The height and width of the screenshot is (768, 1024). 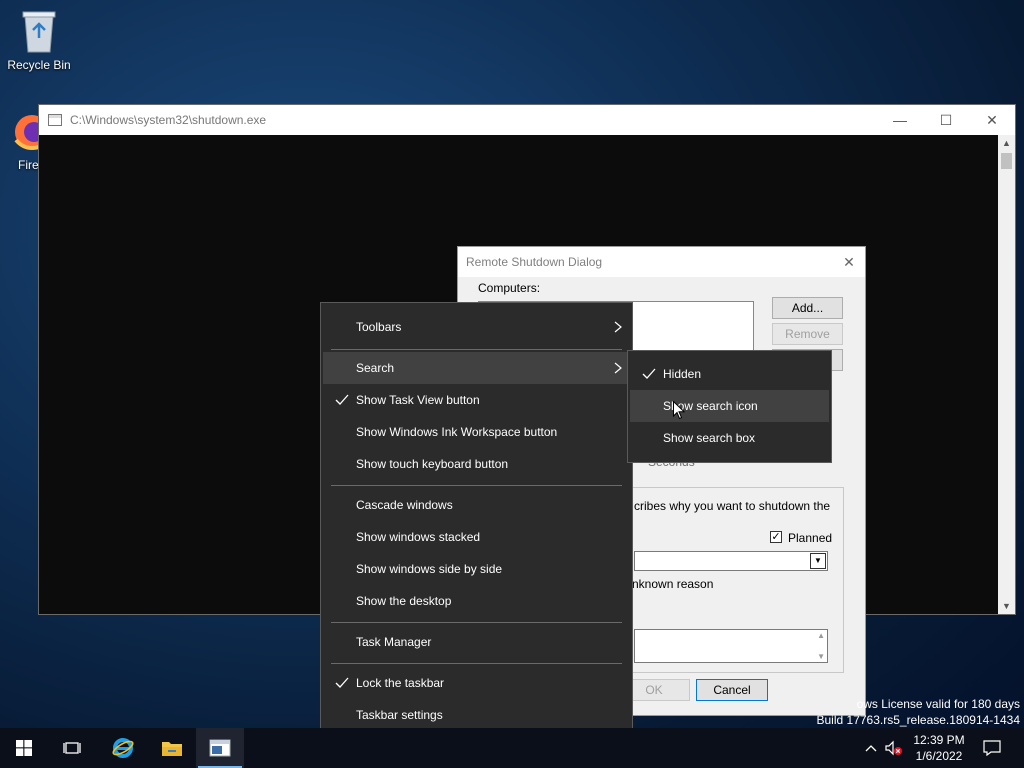 What do you see at coordinates (679, 410) in the screenshot?
I see `mouse-cursor-icon` at bounding box center [679, 410].